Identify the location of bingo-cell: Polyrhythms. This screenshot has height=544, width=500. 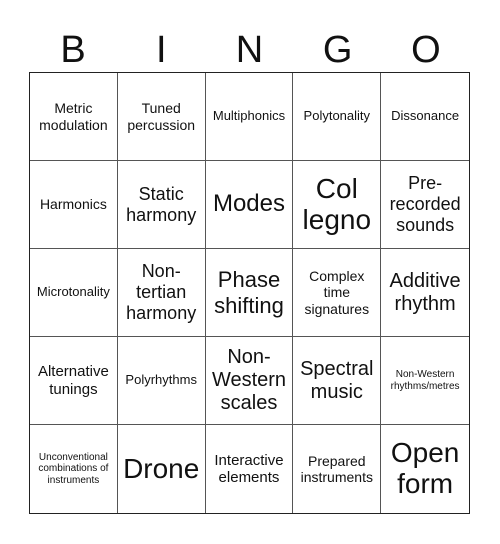
(161, 381).